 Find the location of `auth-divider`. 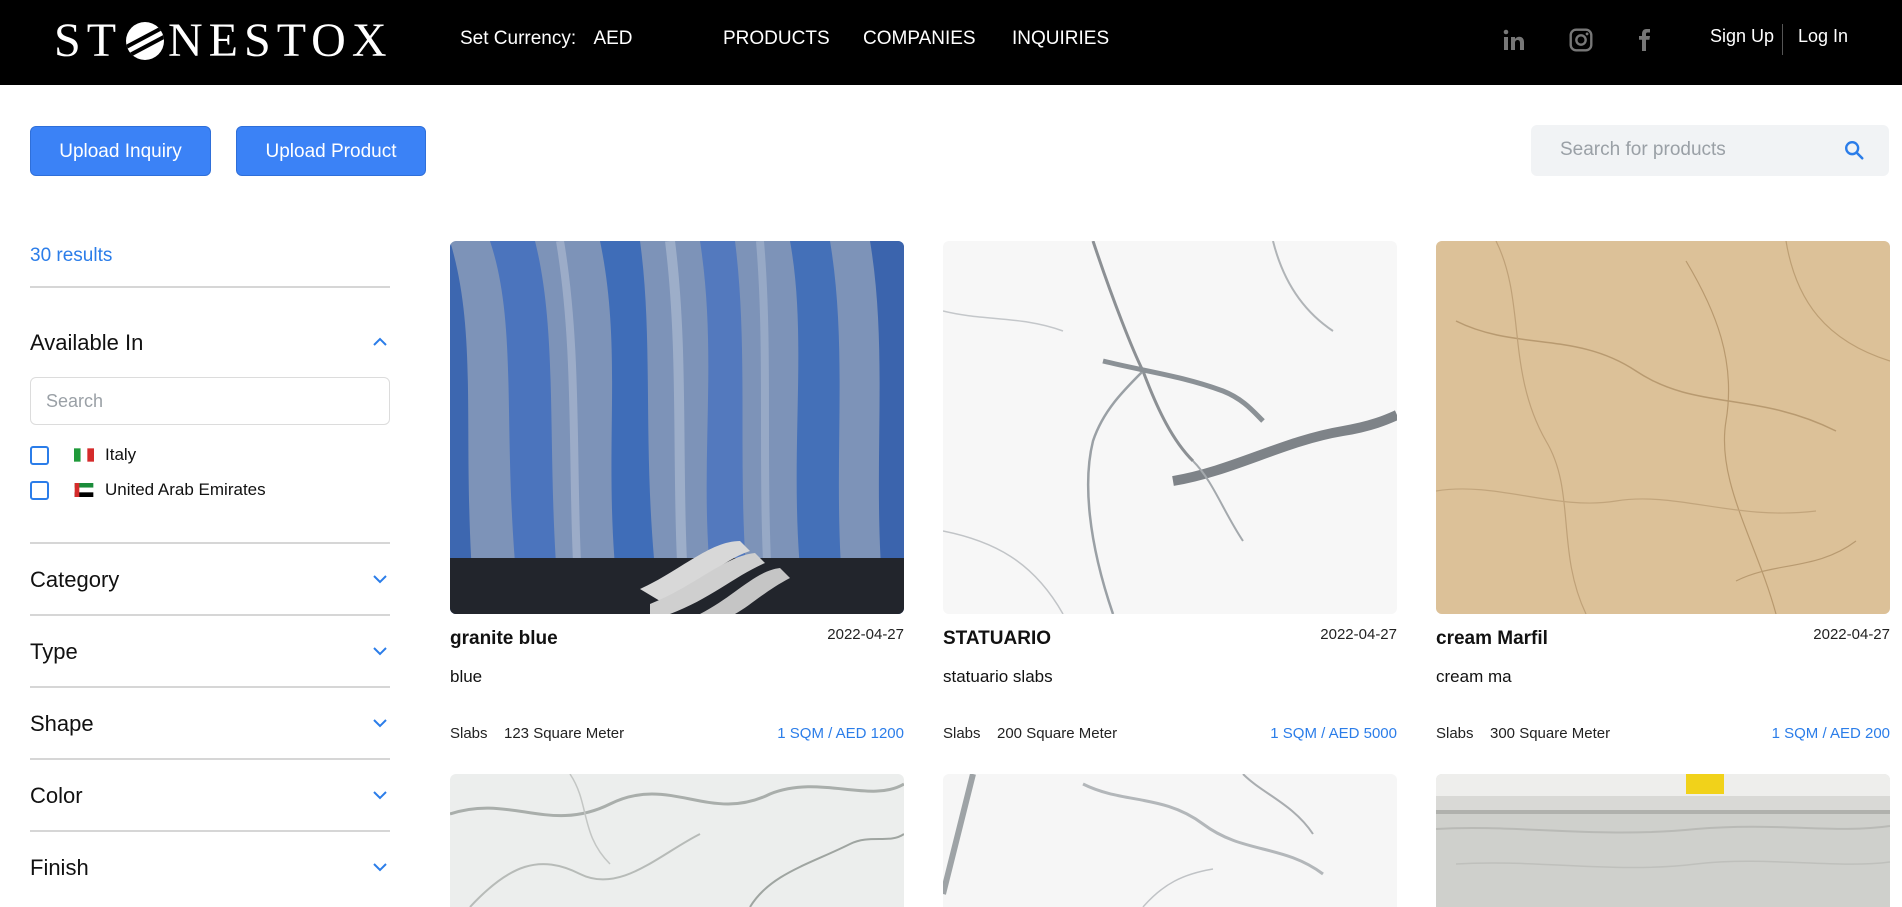

auth-divider is located at coordinates (1782, 39).